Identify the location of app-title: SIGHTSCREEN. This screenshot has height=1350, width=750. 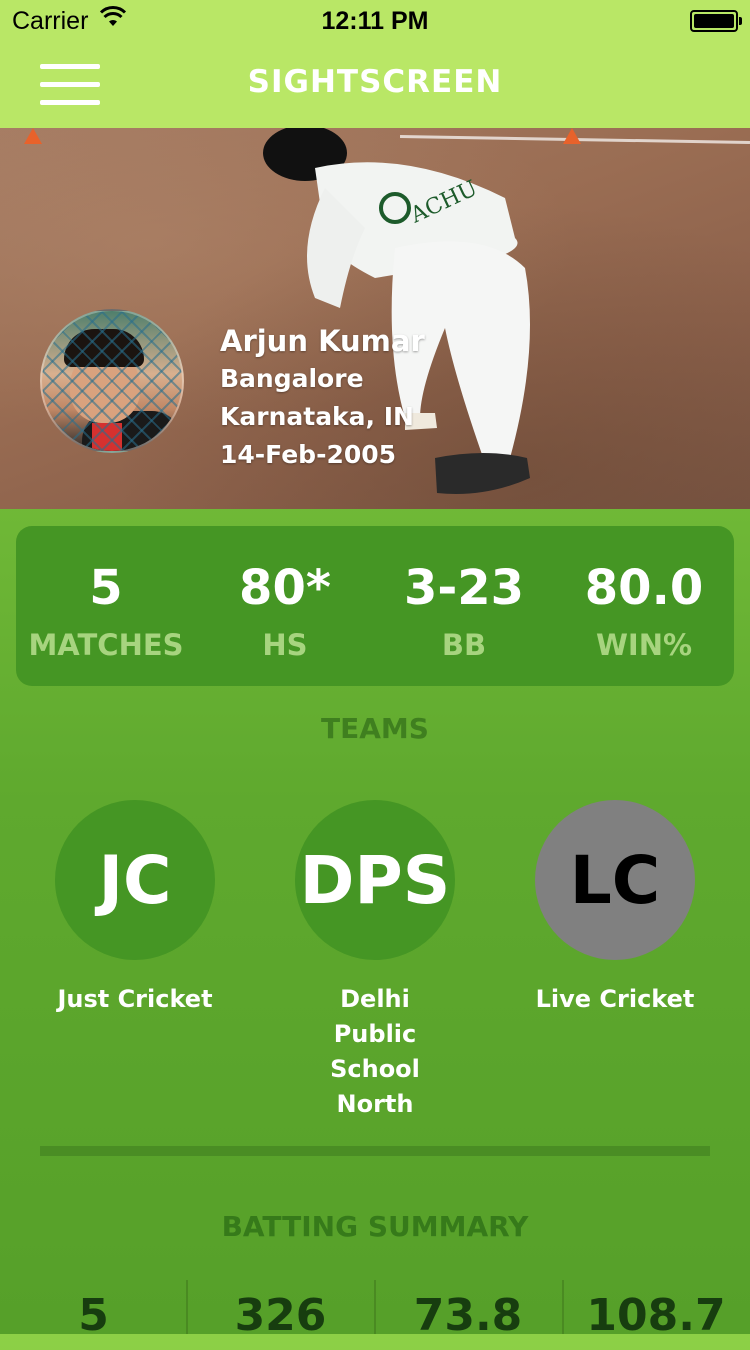
(375, 82).